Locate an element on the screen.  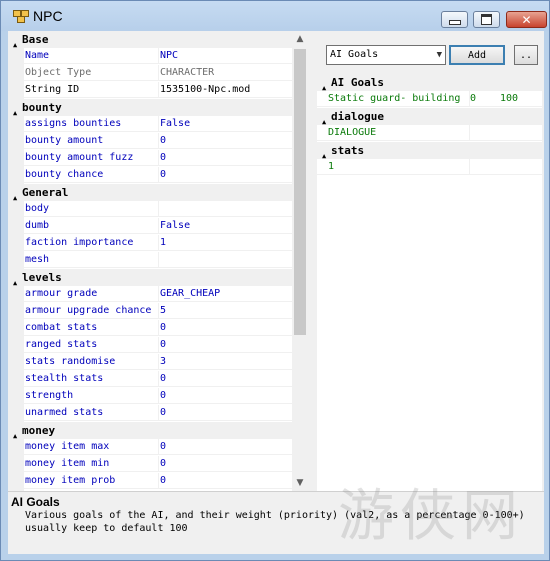
list-type-select-value: AI Goals is located at coordinates (354, 54).